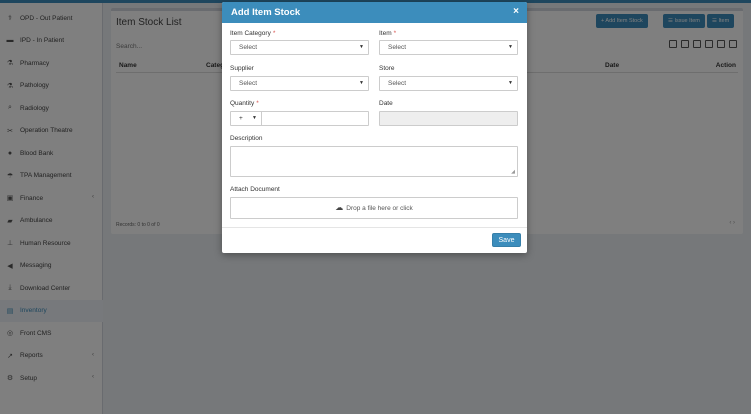 The height and width of the screenshot is (414, 751). What do you see at coordinates (246, 138) in the screenshot?
I see `description-label: Description` at bounding box center [246, 138].